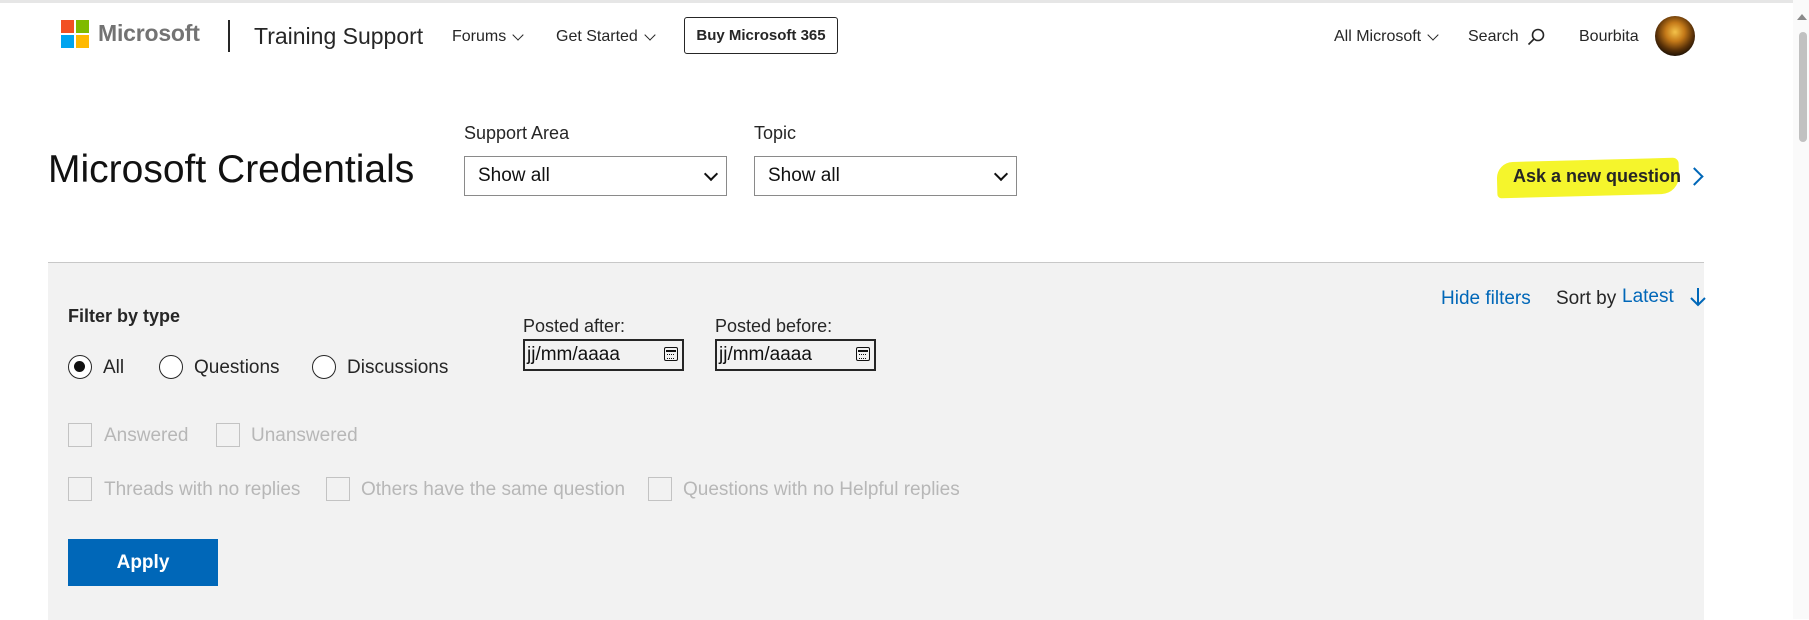 The width and height of the screenshot is (1809, 620). I want to click on checkbox-same-question-label: Others have the same question, so click(493, 489).